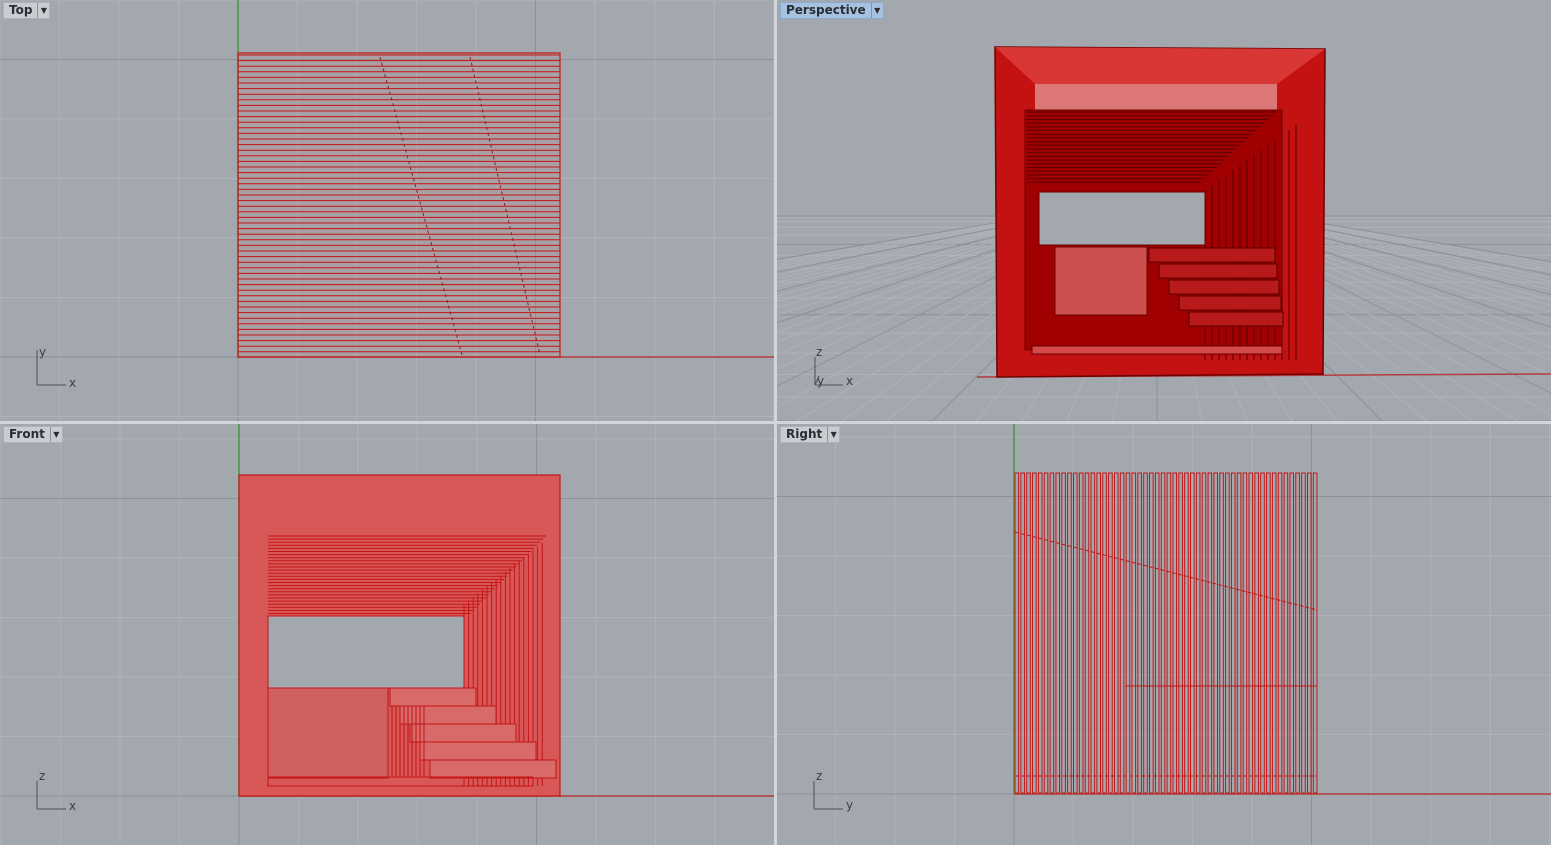 The width and height of the screenshot is (1551, 845). I want to click on front-axis-widget: z x, so click(56, 791).